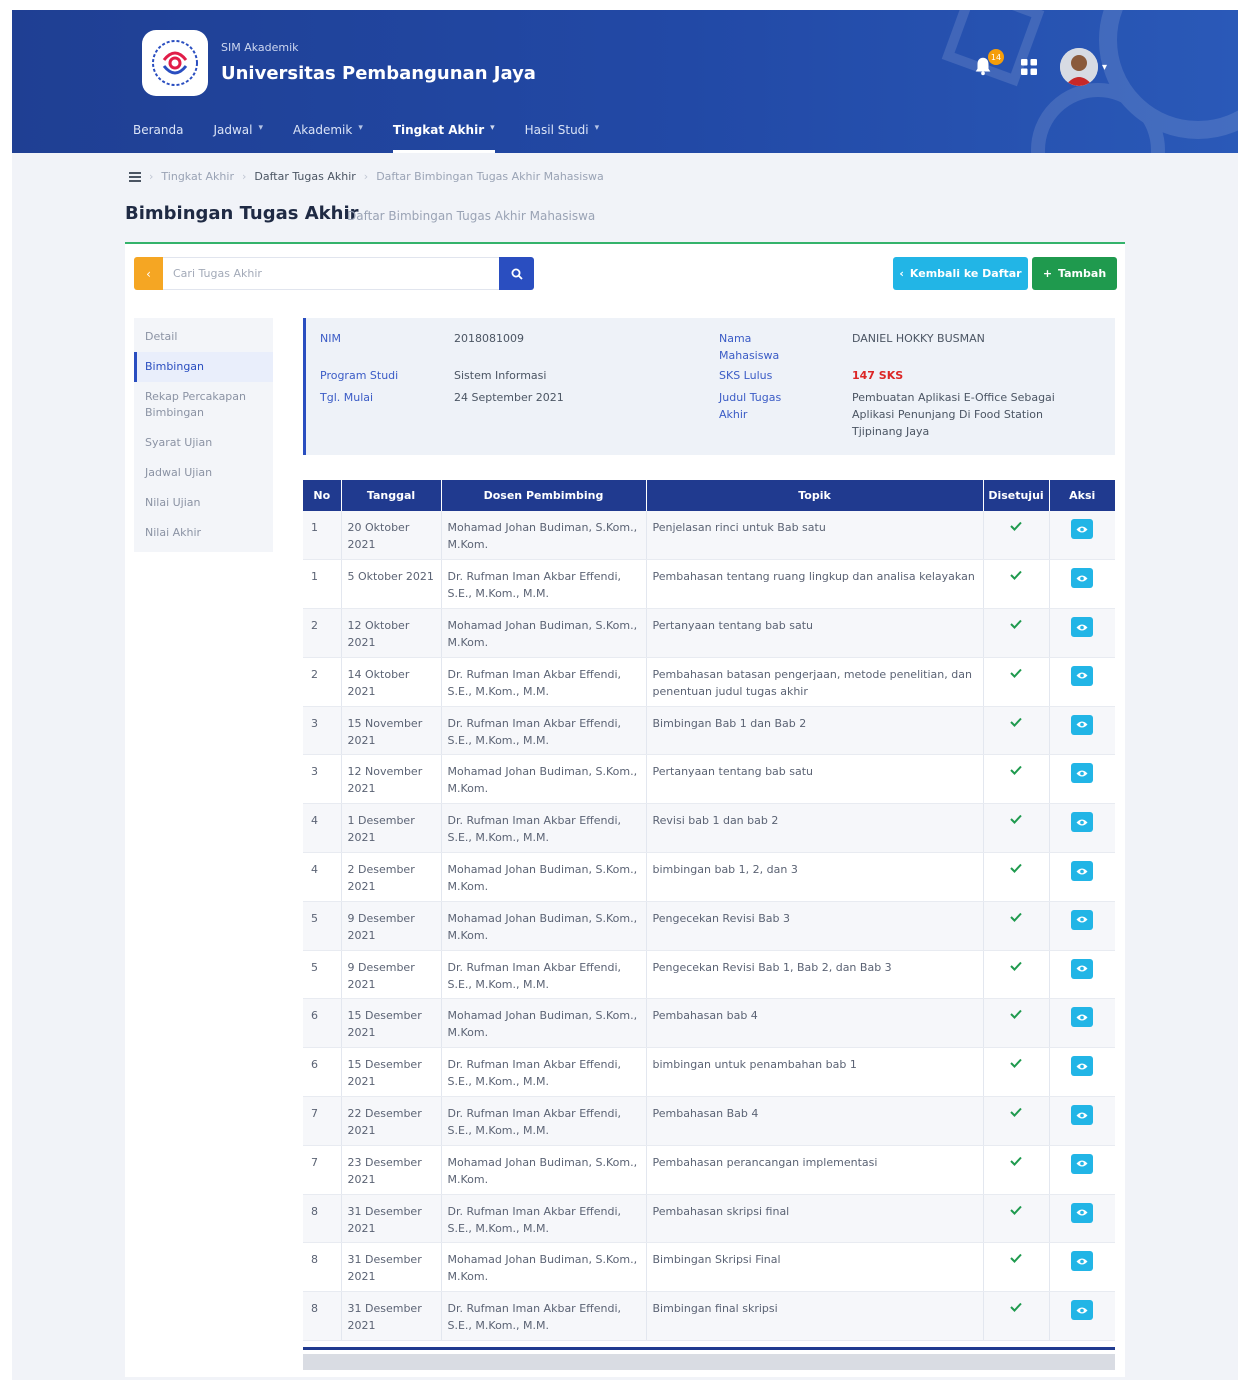 The width and height of the screenshot is (1247, 1384). I want to click on sks-value: 147 SKS, so click(878, 375).